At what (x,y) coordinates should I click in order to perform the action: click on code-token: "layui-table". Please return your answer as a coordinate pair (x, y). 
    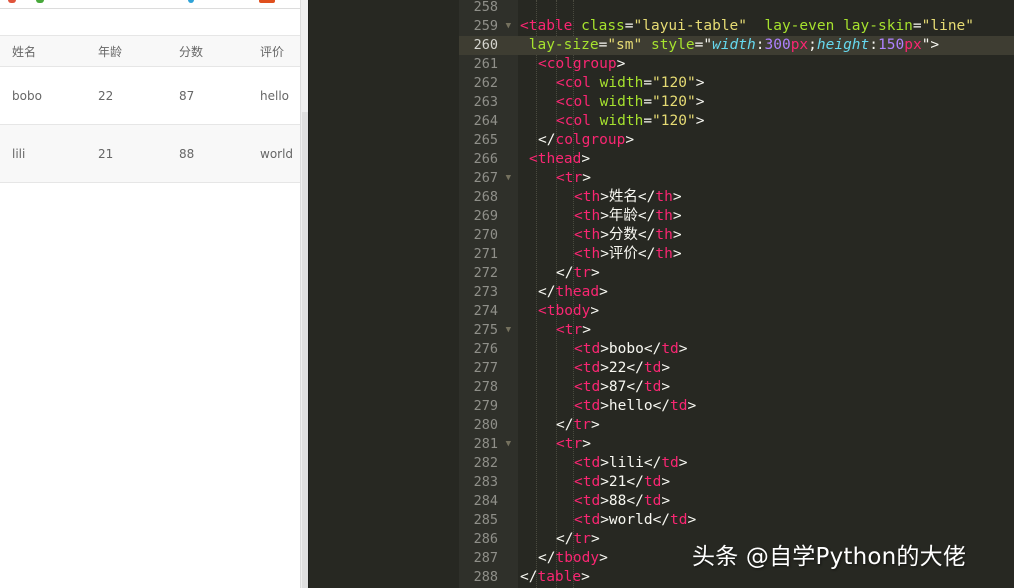
    Looking at the image, I should click on (690, 26).